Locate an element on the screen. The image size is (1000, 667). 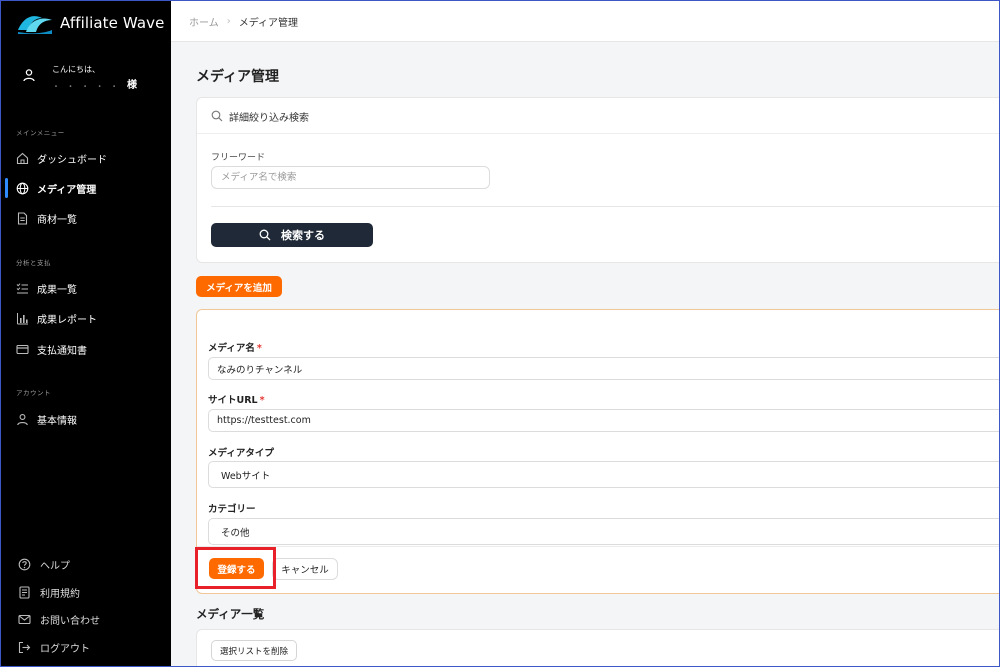
free-word-label: フリーワード is located at coordinates (238, 158).